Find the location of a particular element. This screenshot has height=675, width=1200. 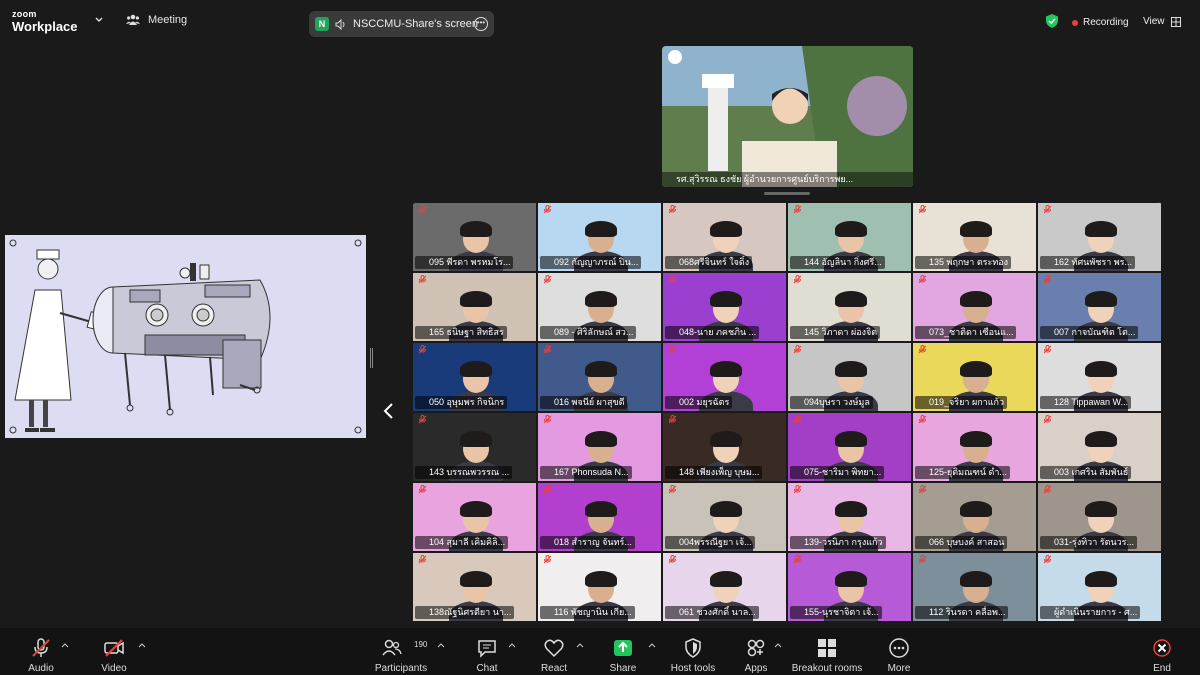

chevron-left-icon is located at coordinates (389, 411).